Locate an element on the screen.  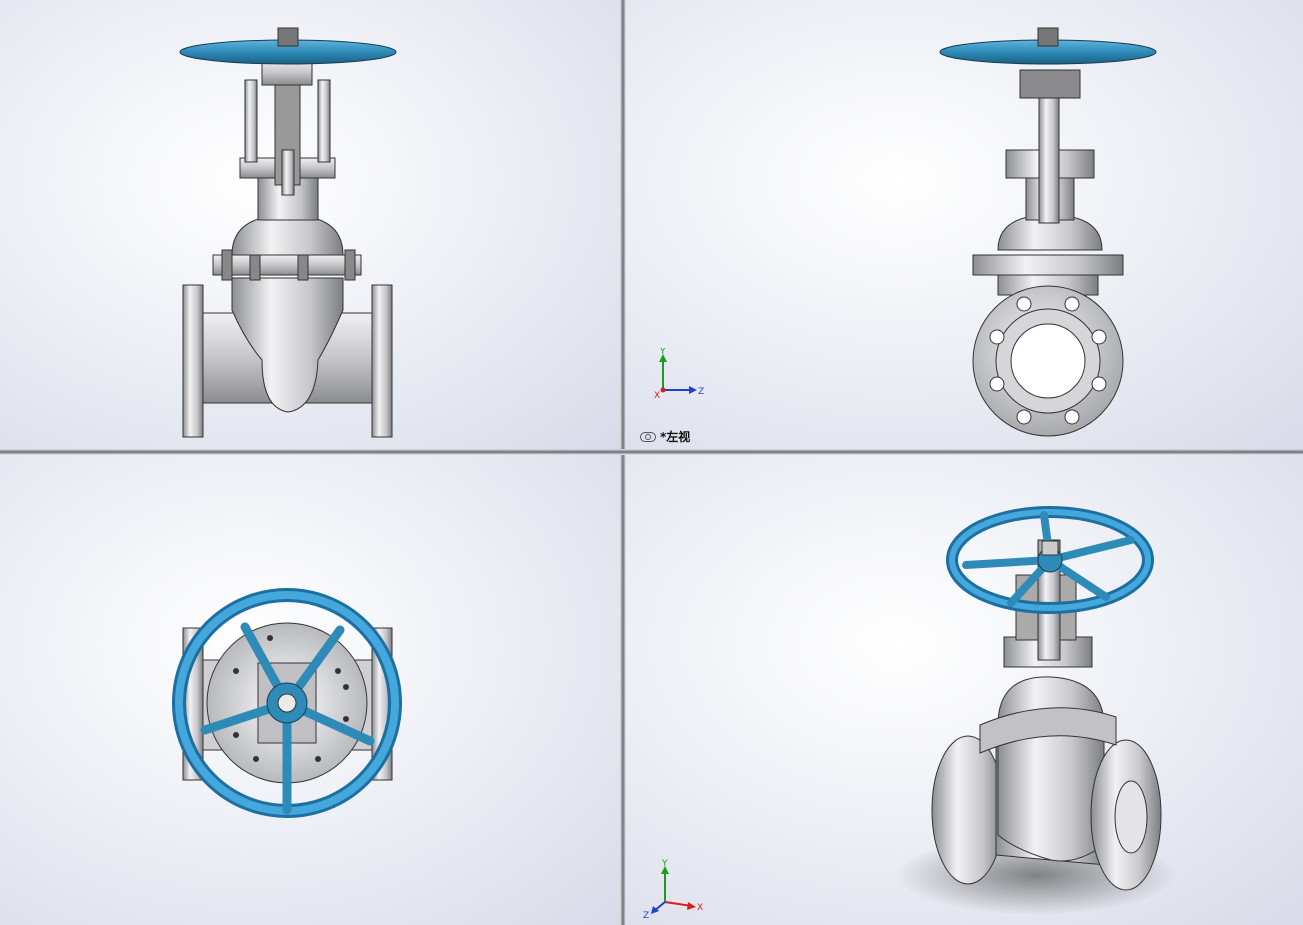
valve-left-view is located at coordinates (1048, 232).